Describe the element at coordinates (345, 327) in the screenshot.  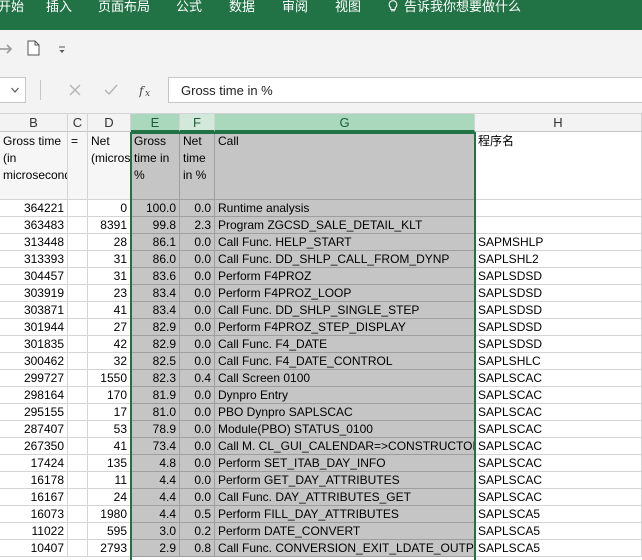
I see `cell-g: Perform F4PROZ_STEP_DISPLAY` at that location.